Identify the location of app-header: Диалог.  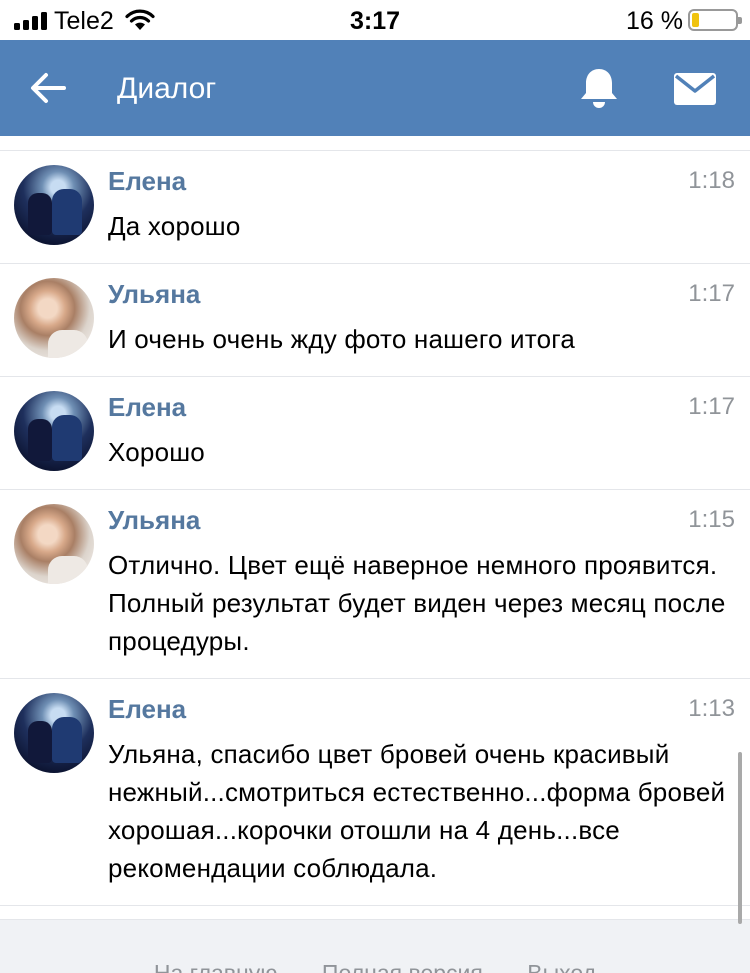
(375, 88).